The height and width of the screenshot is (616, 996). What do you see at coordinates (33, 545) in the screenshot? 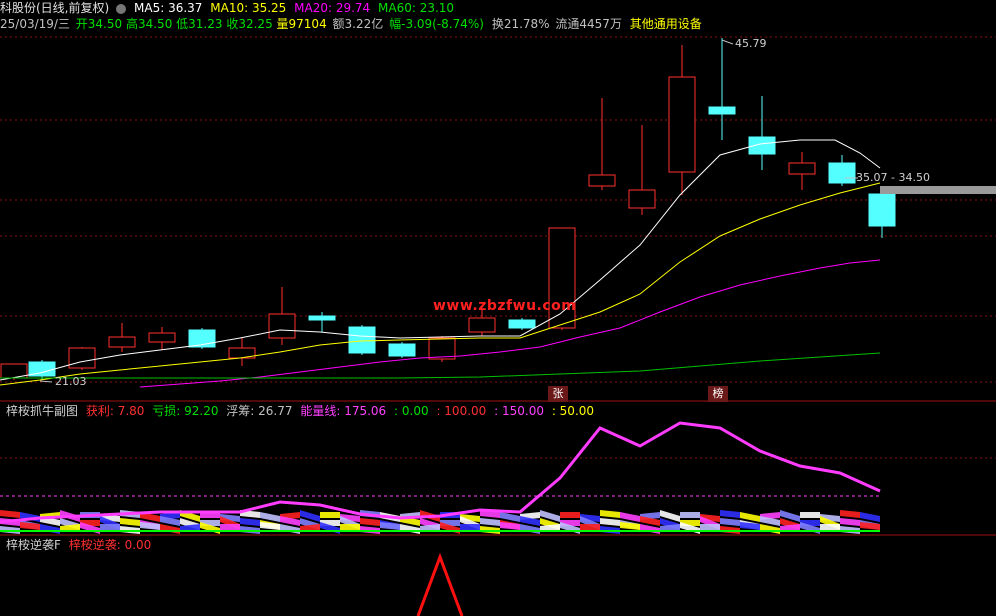
I see `sub2-title: 梓桉逆袭F` at bounding box center [33, 545].